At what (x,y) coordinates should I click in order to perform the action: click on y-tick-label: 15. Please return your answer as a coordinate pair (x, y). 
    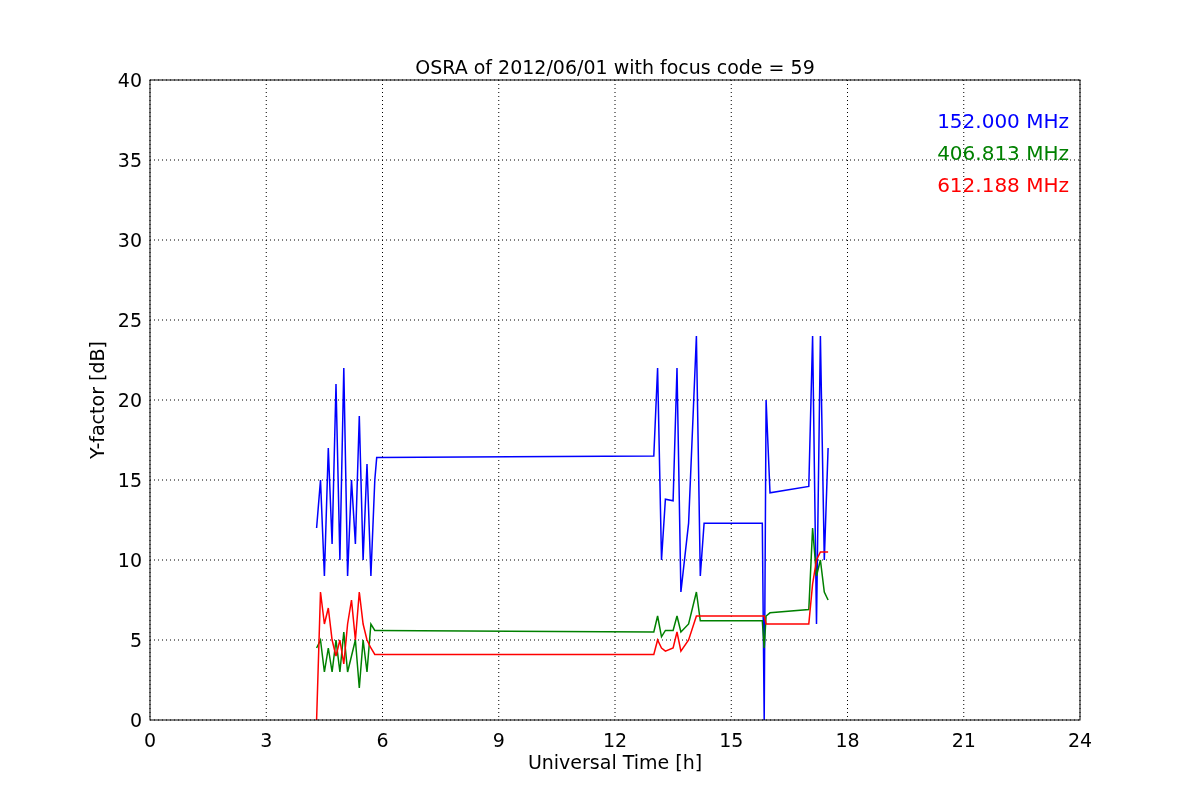
    Looking at the image, I should click on (129, 480).